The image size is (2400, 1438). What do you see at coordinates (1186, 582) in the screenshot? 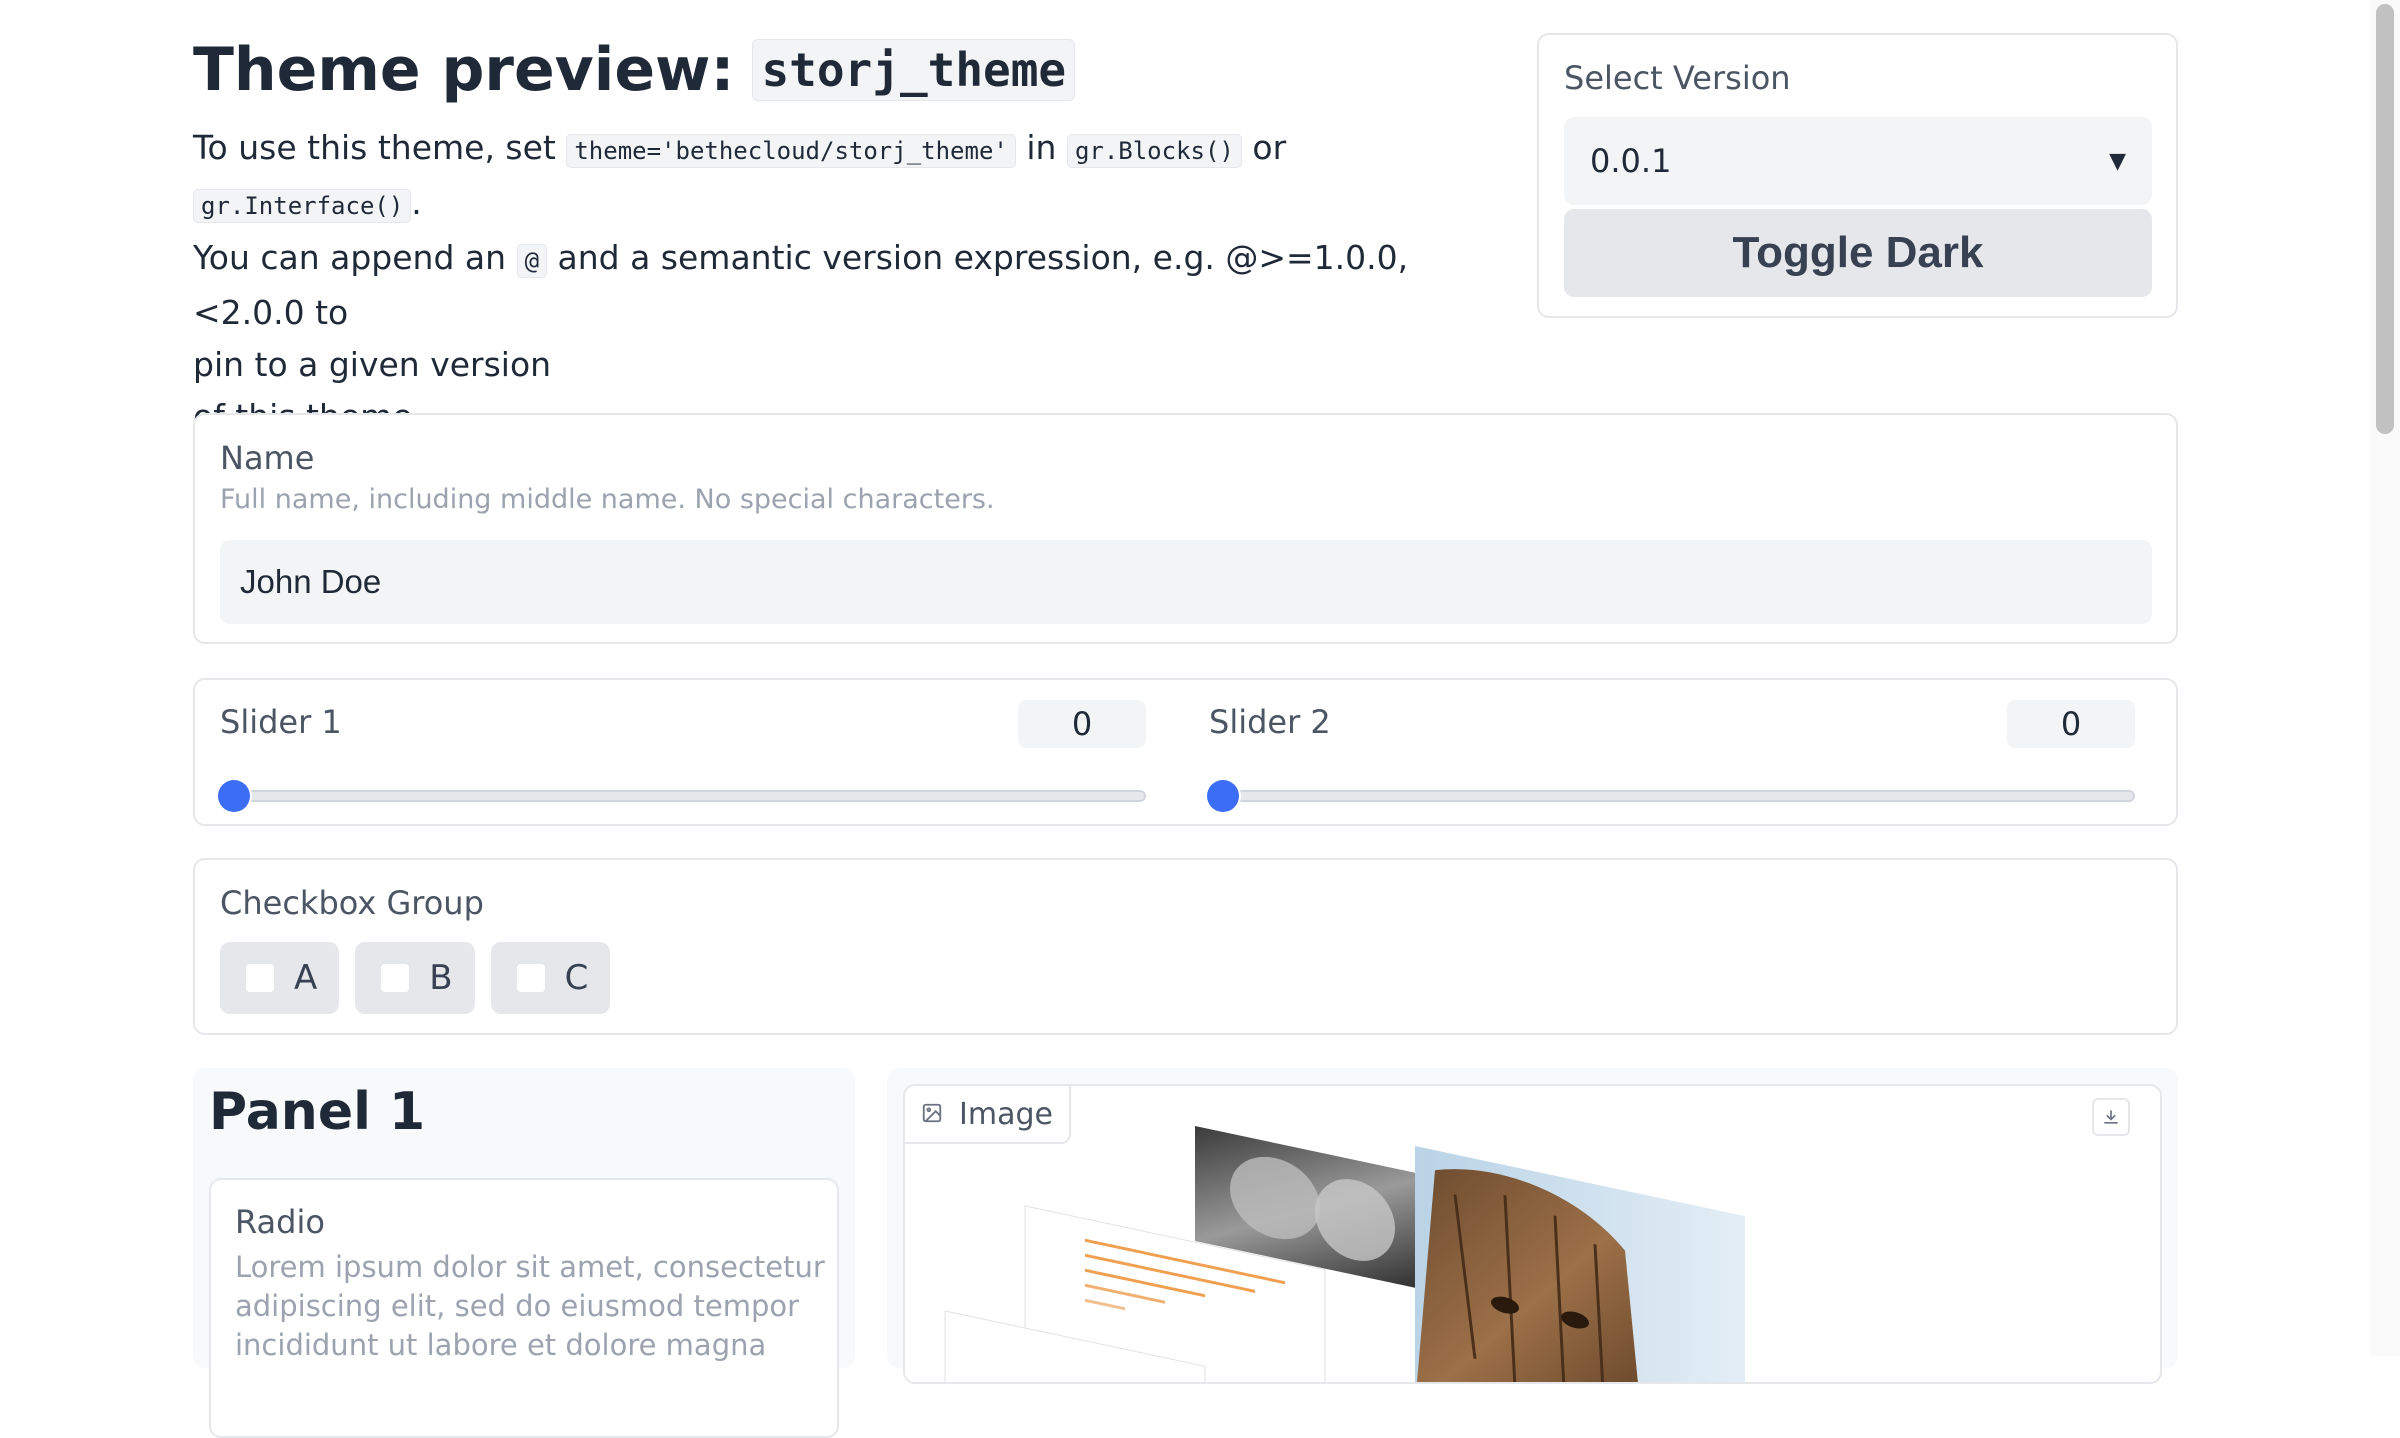
I see `name-input` at bounding box center [1186, 582].